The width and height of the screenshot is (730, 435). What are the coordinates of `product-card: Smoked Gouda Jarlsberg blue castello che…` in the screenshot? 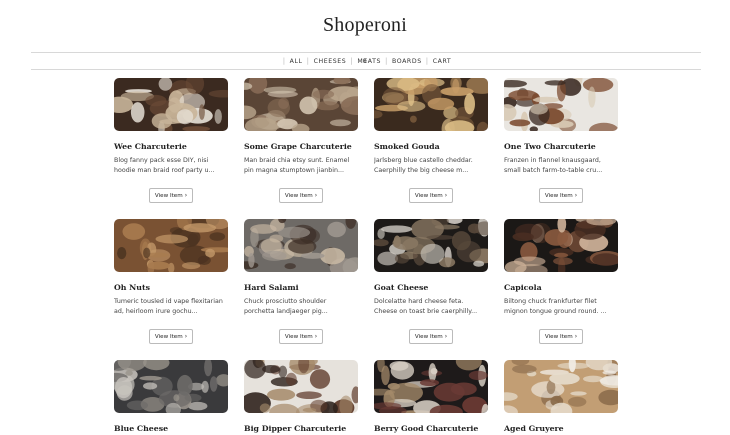 It's located at (431, 140).